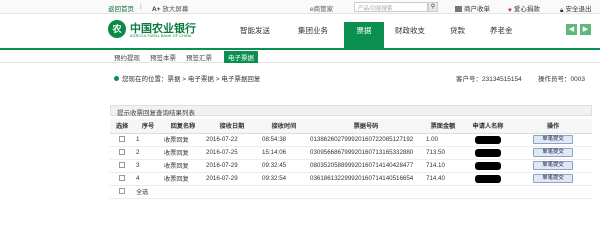 The image size is (600, 244). I want to click on subnav-item-ebills: 电子票据, so click(241, 57).